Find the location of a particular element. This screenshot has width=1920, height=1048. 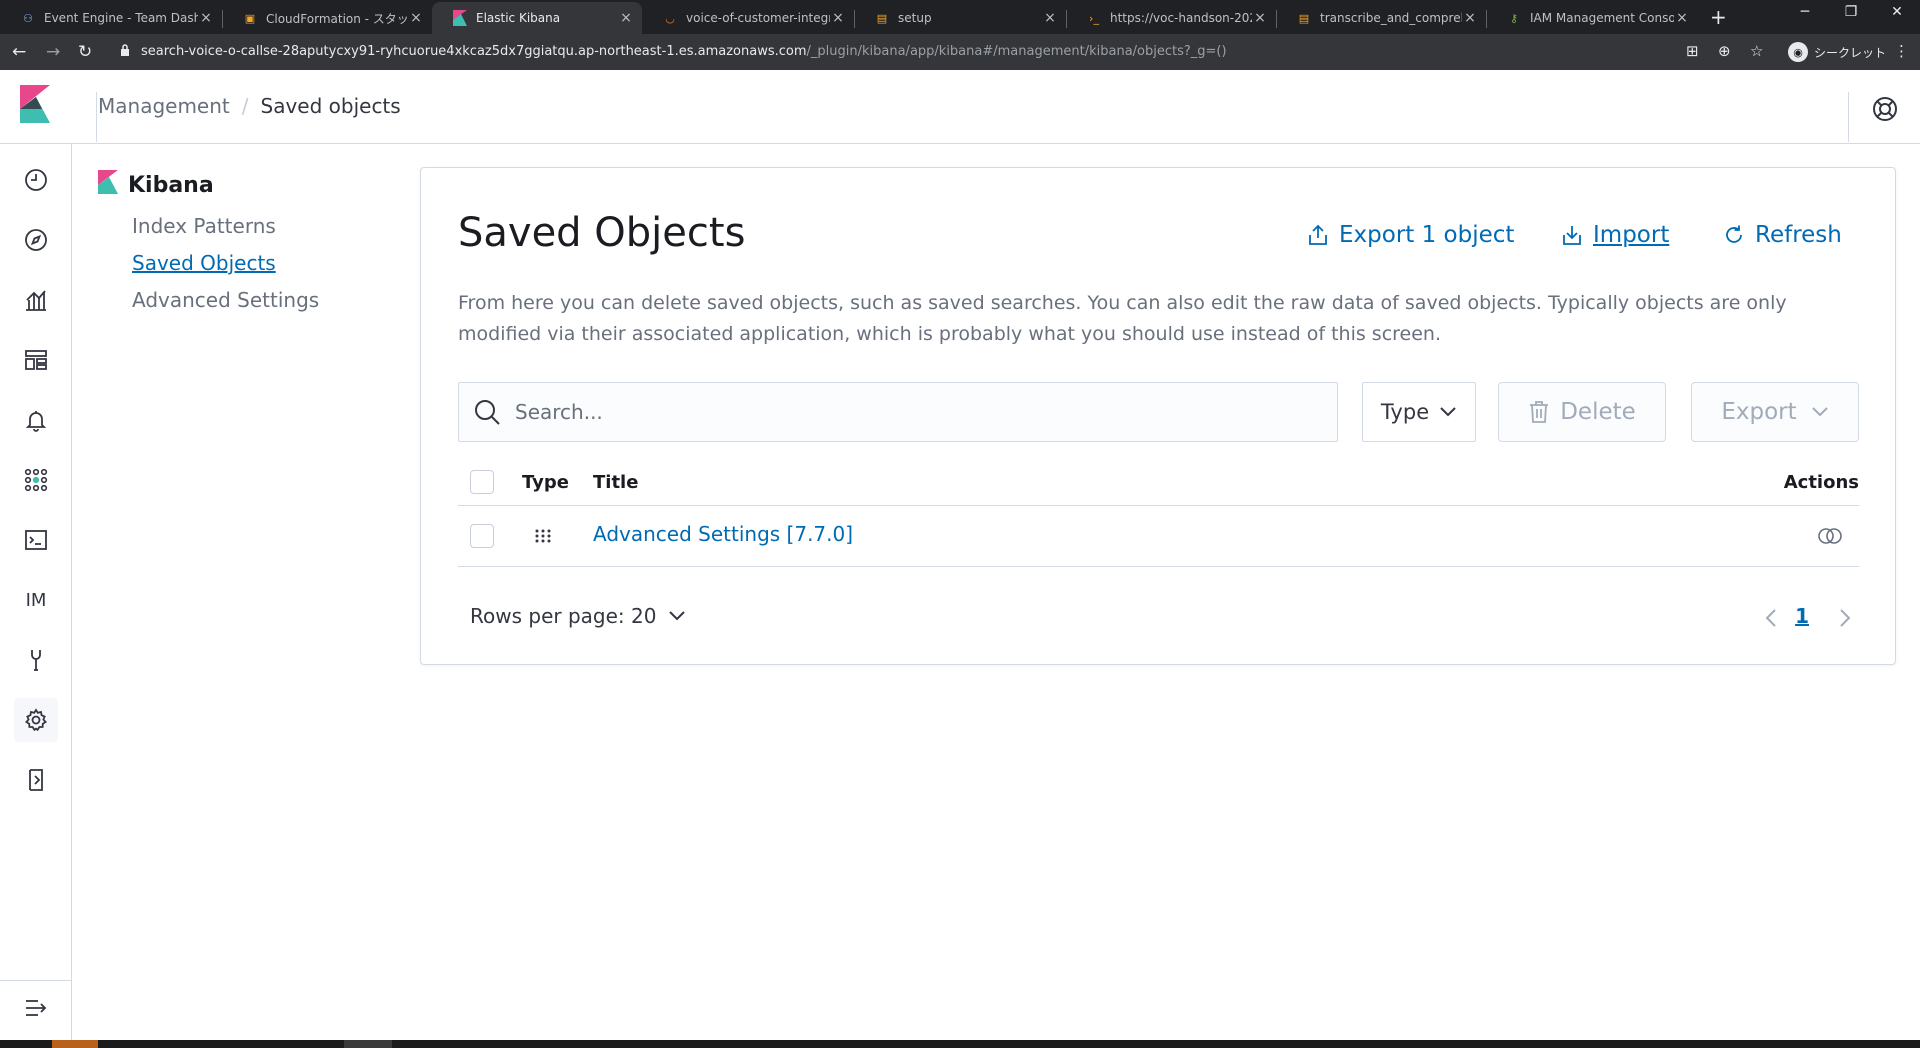

forward-icon: → is located at coordinates (53, 52).